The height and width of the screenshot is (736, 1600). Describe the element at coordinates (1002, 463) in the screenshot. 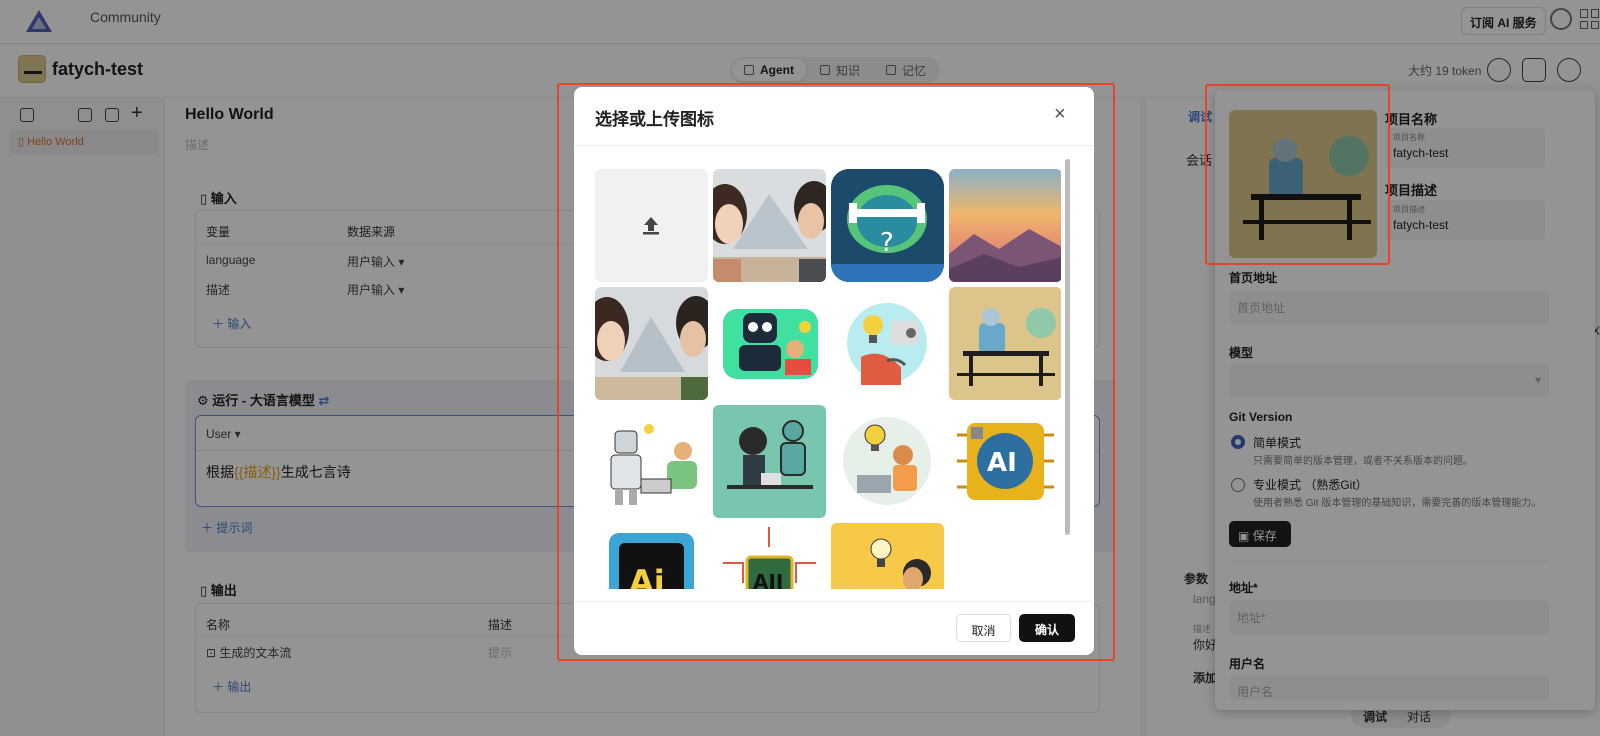

I see `svg-text: AI` at that location.